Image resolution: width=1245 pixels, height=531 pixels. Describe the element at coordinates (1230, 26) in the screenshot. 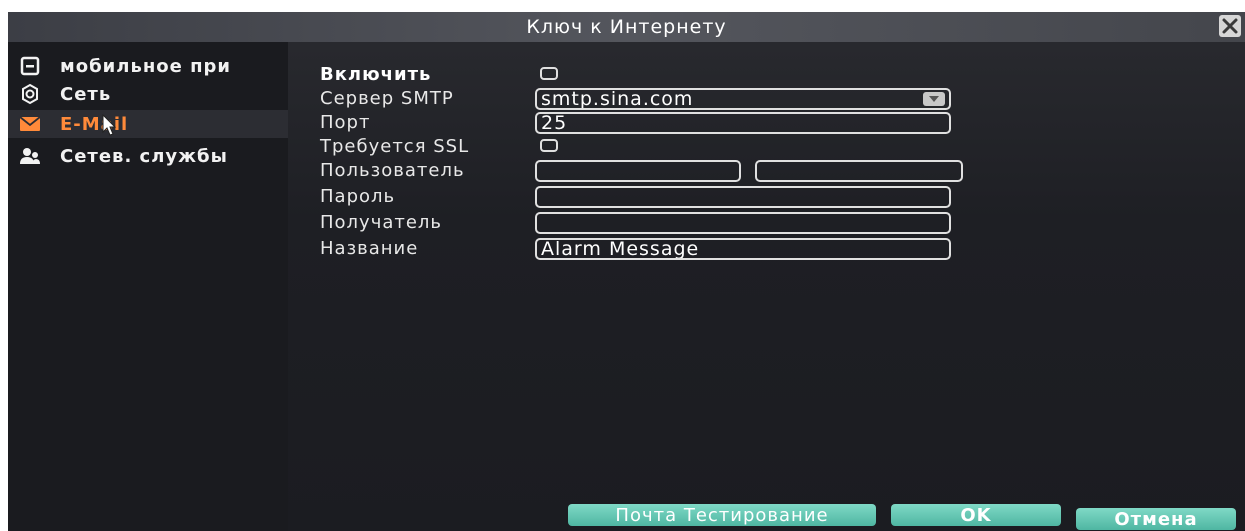

I see `close-icon` at that location.